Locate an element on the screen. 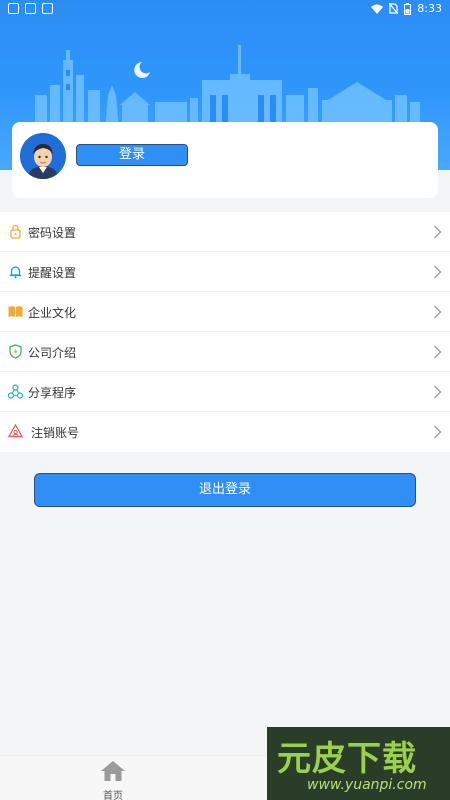 Image resolution: width=450 pixels, height=800 pixels. avatar is located at coordinates (43, 156).